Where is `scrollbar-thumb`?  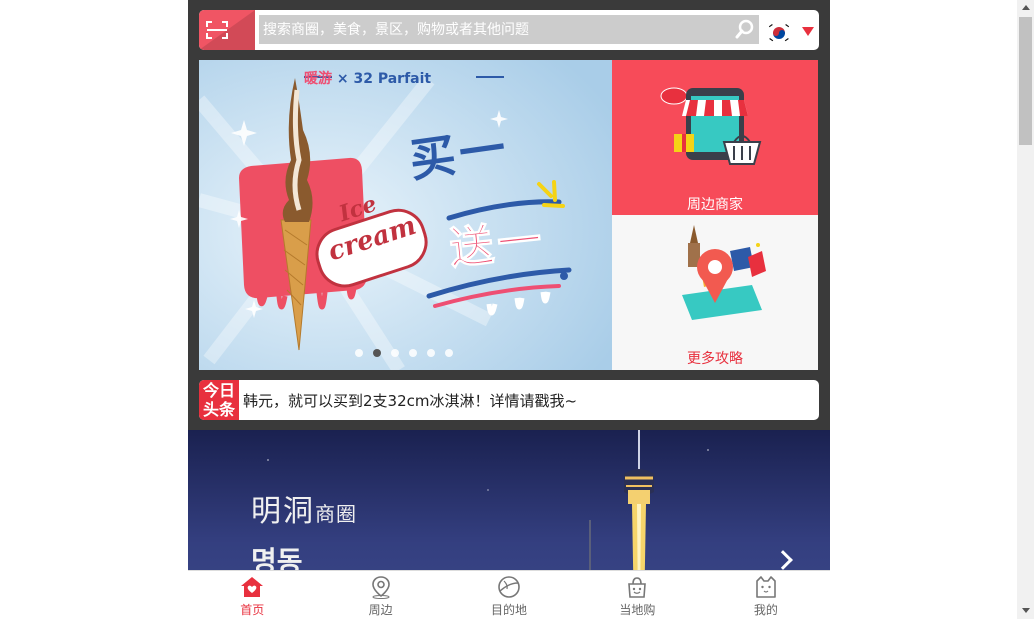
scrollbar-thumb is located at coordinates (1025, 81).